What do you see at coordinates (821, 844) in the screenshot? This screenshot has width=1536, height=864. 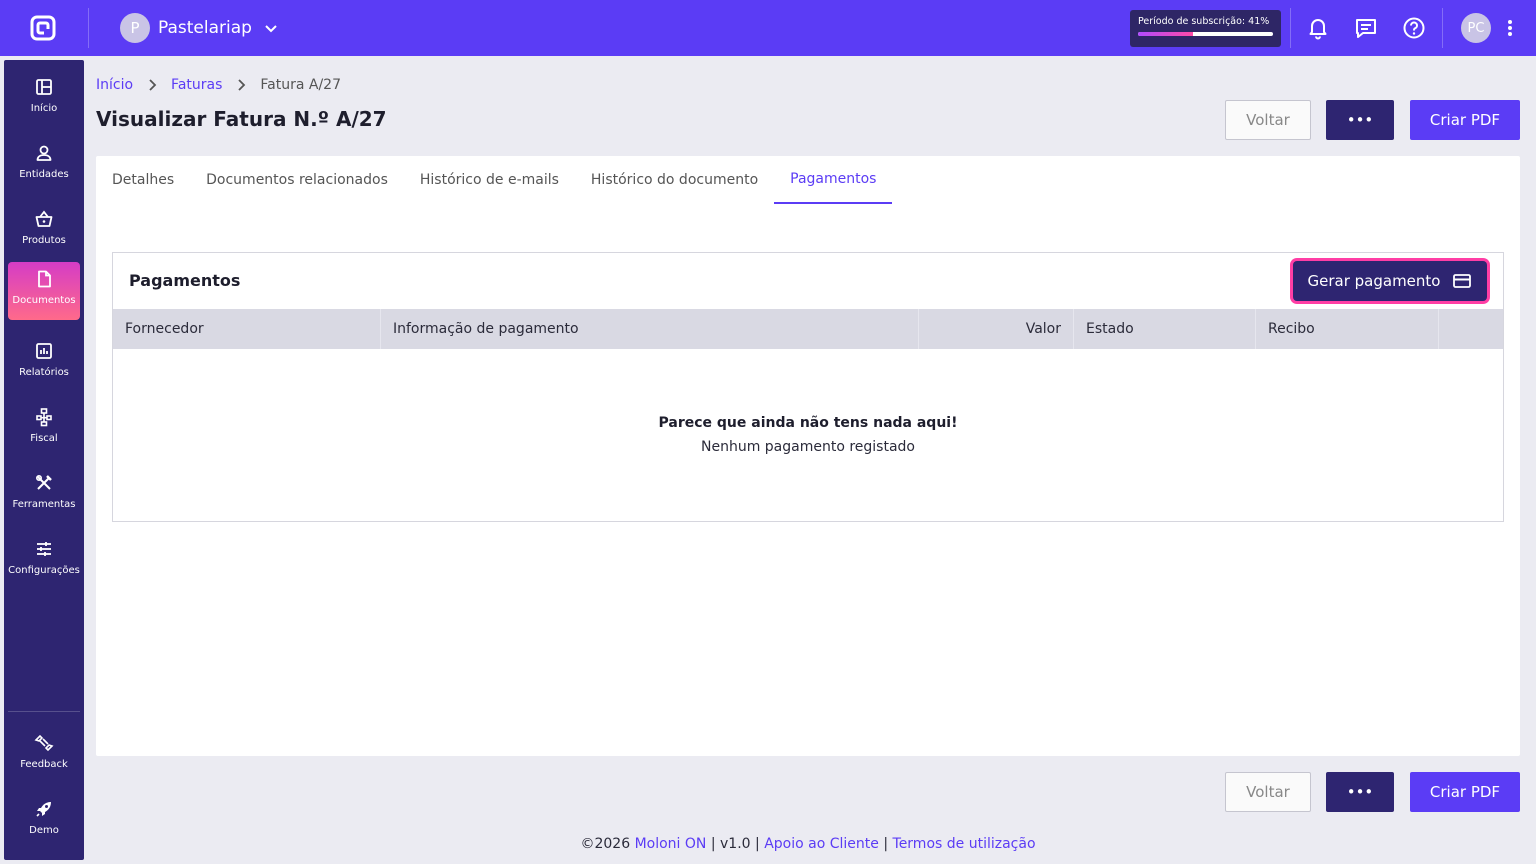 I see `footer-support-link: Apoio ao Cliente` at bounding box center [821, 844].